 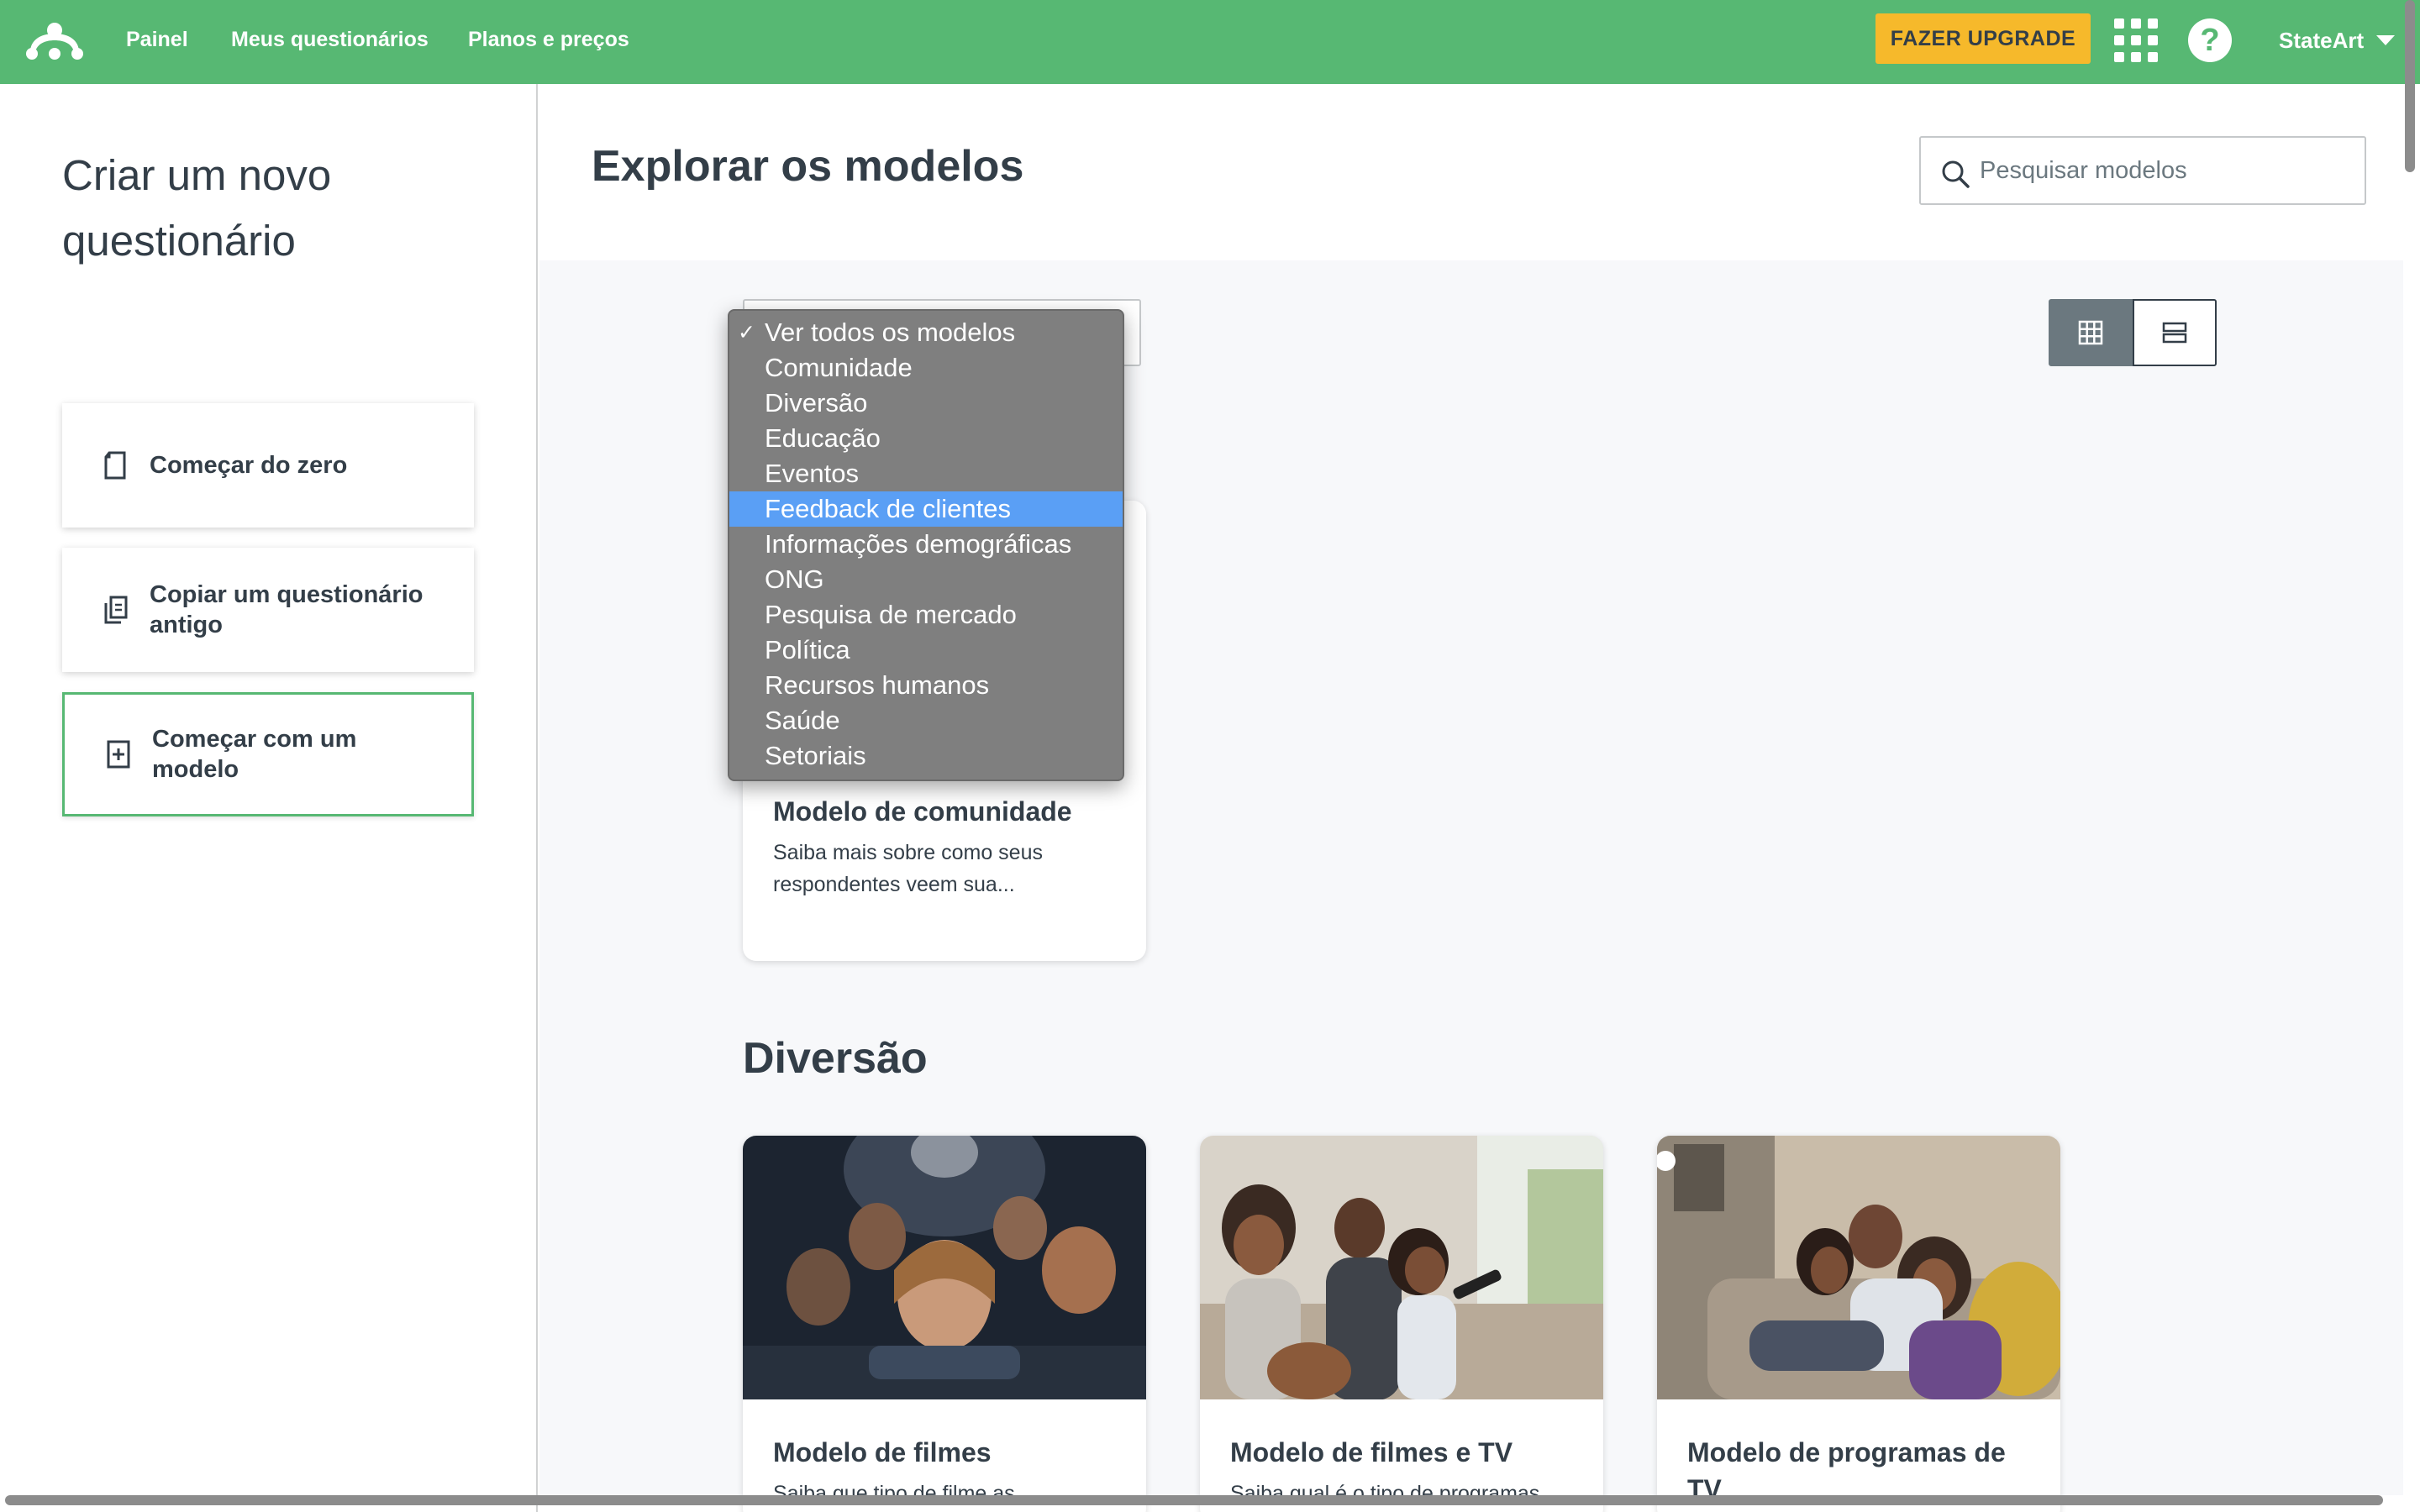 I want to click on grid-view-icon, so click(x=2090, y=332).